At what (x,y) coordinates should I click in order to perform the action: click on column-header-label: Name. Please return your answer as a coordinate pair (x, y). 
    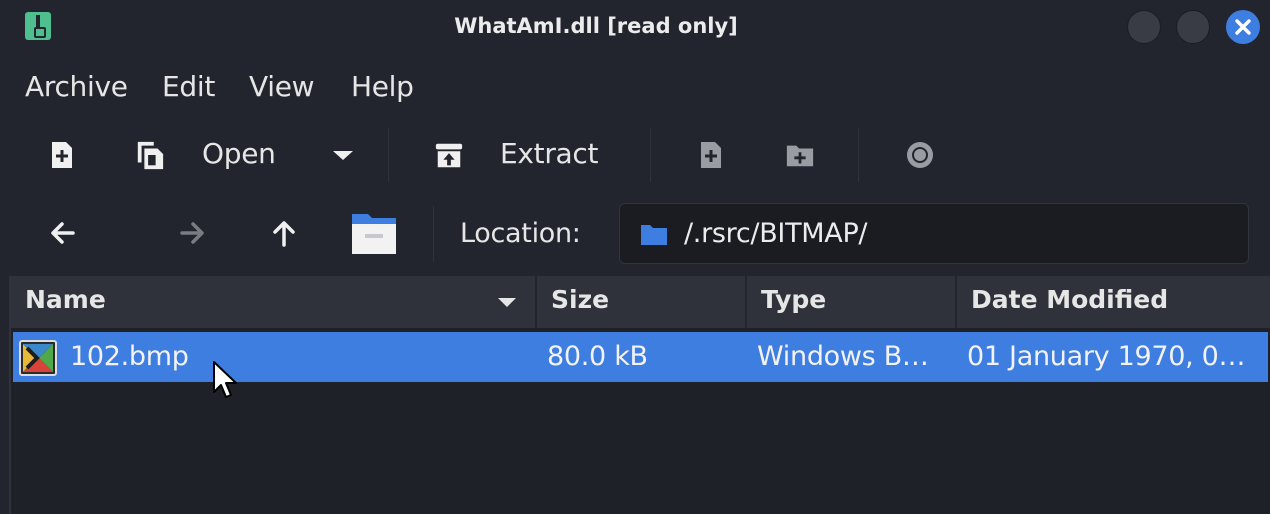
    Looking at the image, I should click on (65, 299).